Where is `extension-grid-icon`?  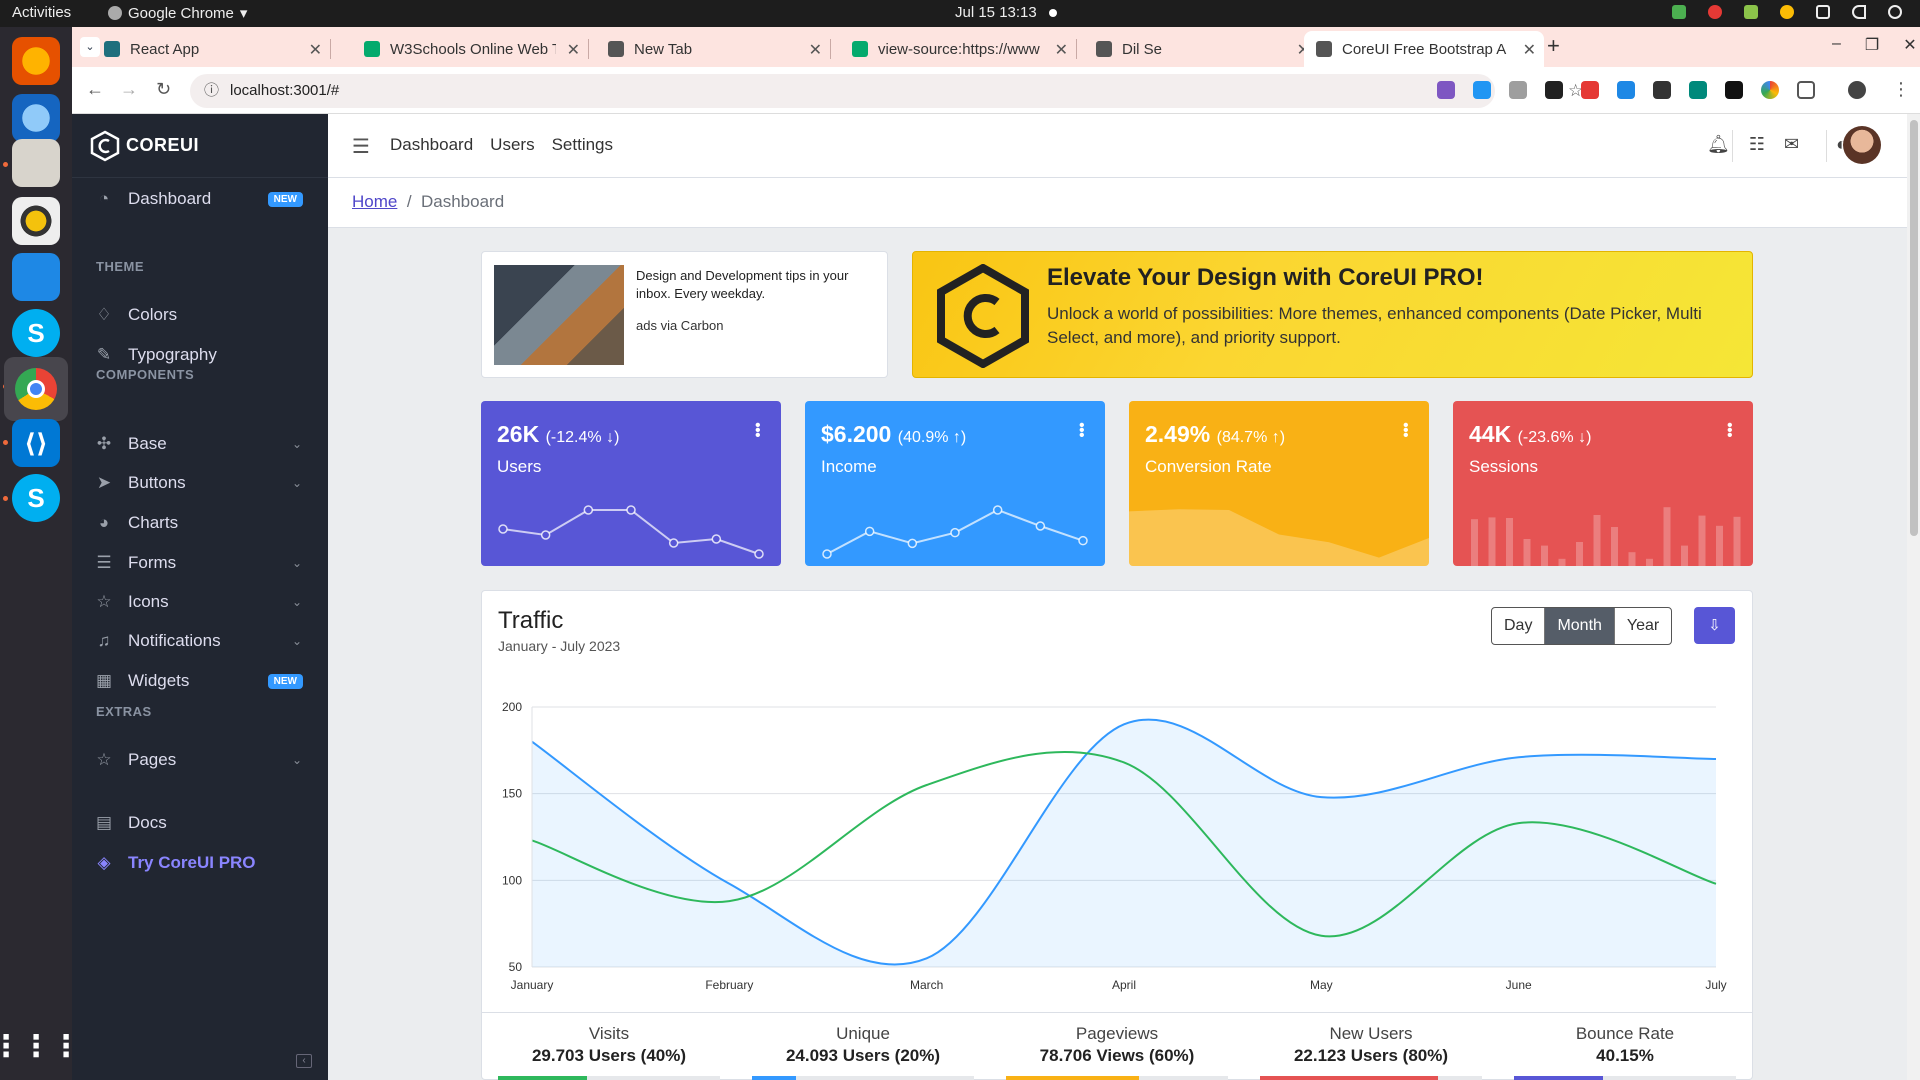 extension-grid-icon is located at coordinates (1662, 90).